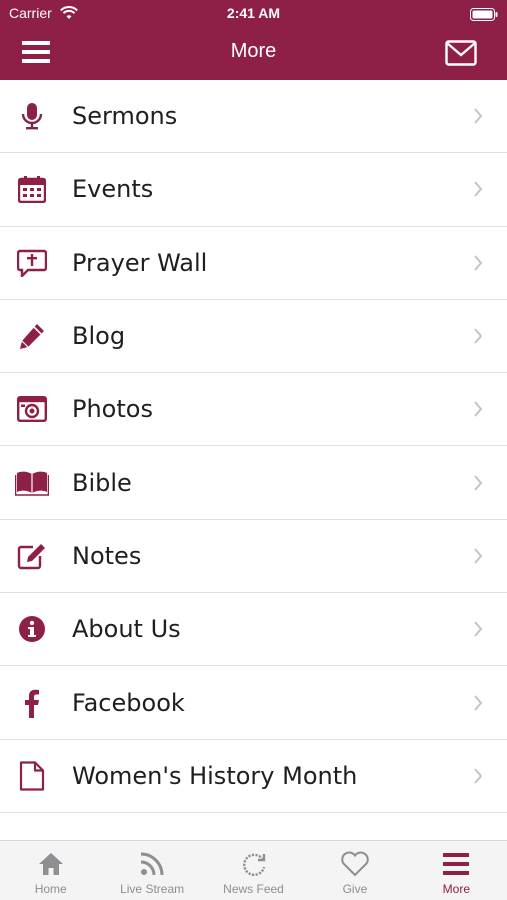 This screenshot has height=900, width=507. What do you see at coordinates (253, 889) in the screenshot?
I see `tab-label: News Feed` at bounding box center [253, 889].